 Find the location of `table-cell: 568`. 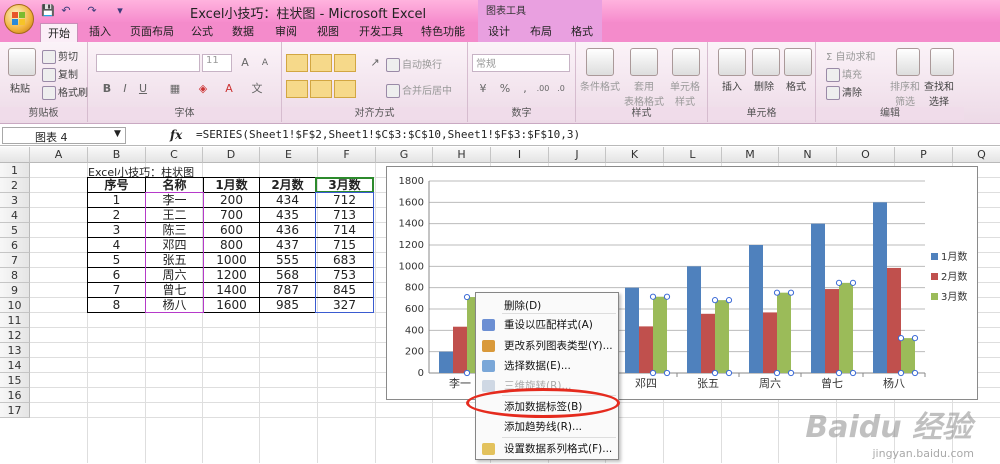

table-cell: 568 is located at coordinates (288, 275).